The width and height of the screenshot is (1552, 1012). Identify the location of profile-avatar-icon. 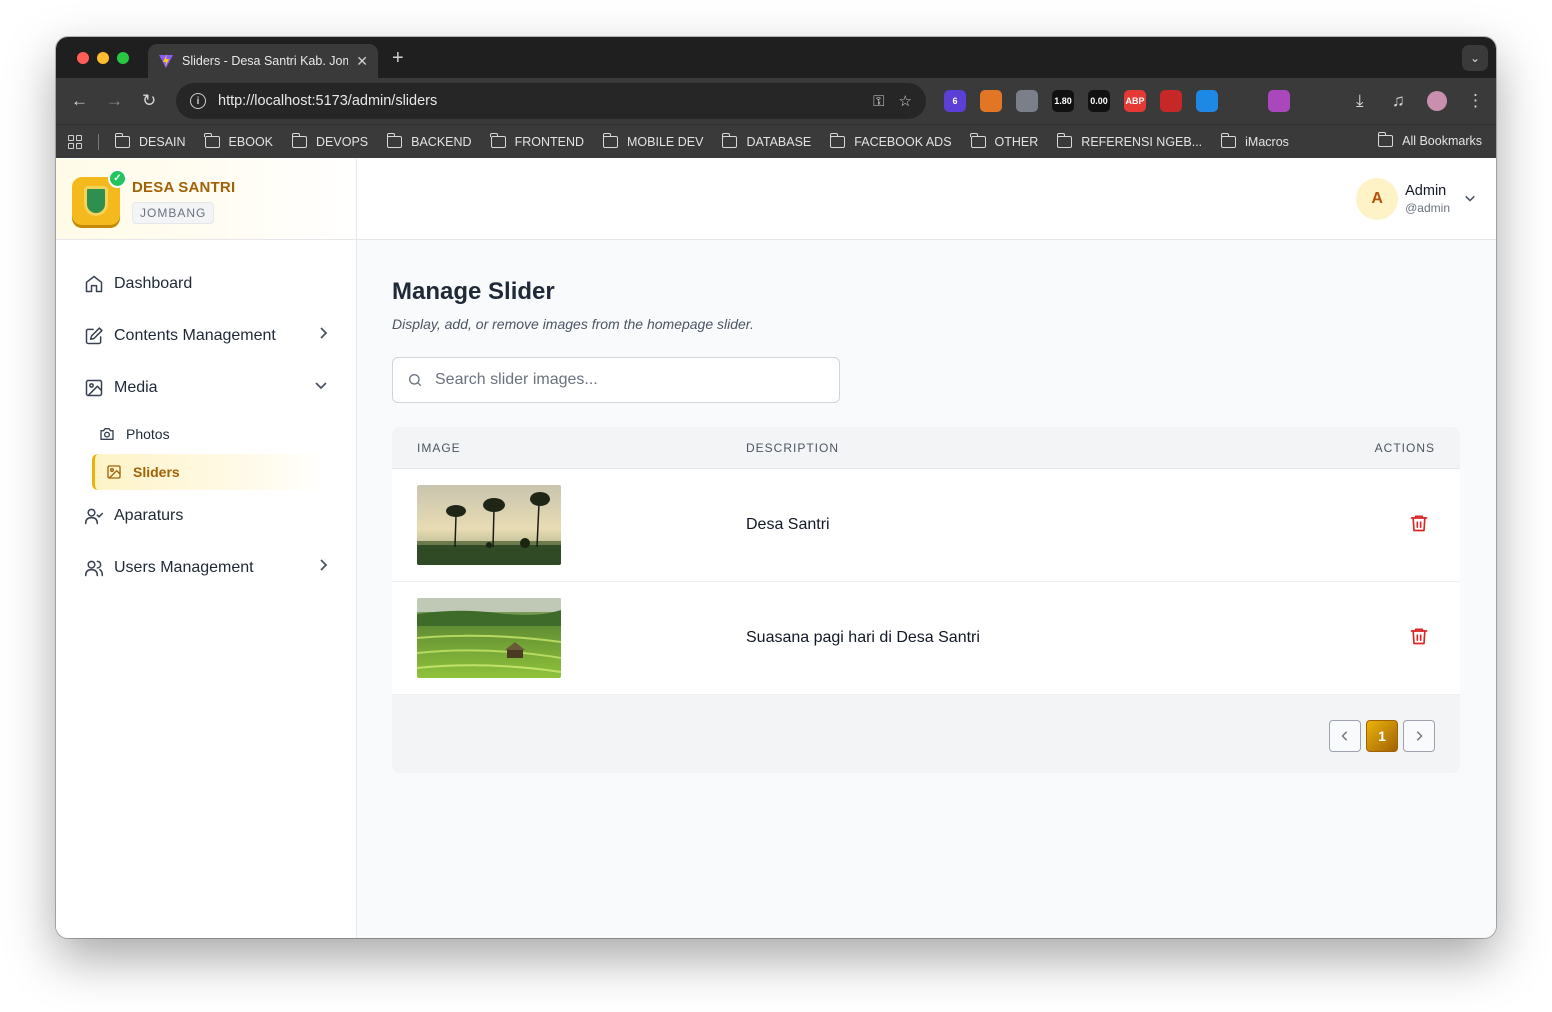
(1437, 101).